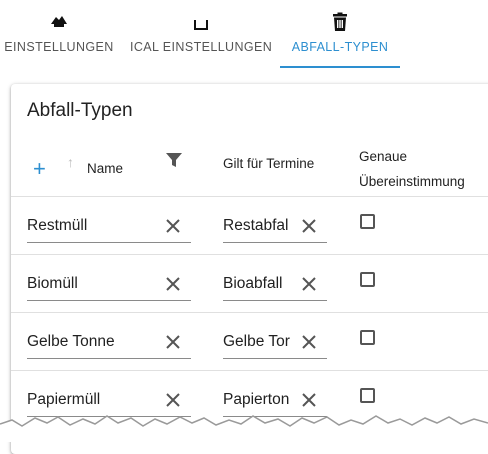  I want to click on tab-ical-einstellungen: ICAL EINSTELLUNGEN, so click(201, 34).